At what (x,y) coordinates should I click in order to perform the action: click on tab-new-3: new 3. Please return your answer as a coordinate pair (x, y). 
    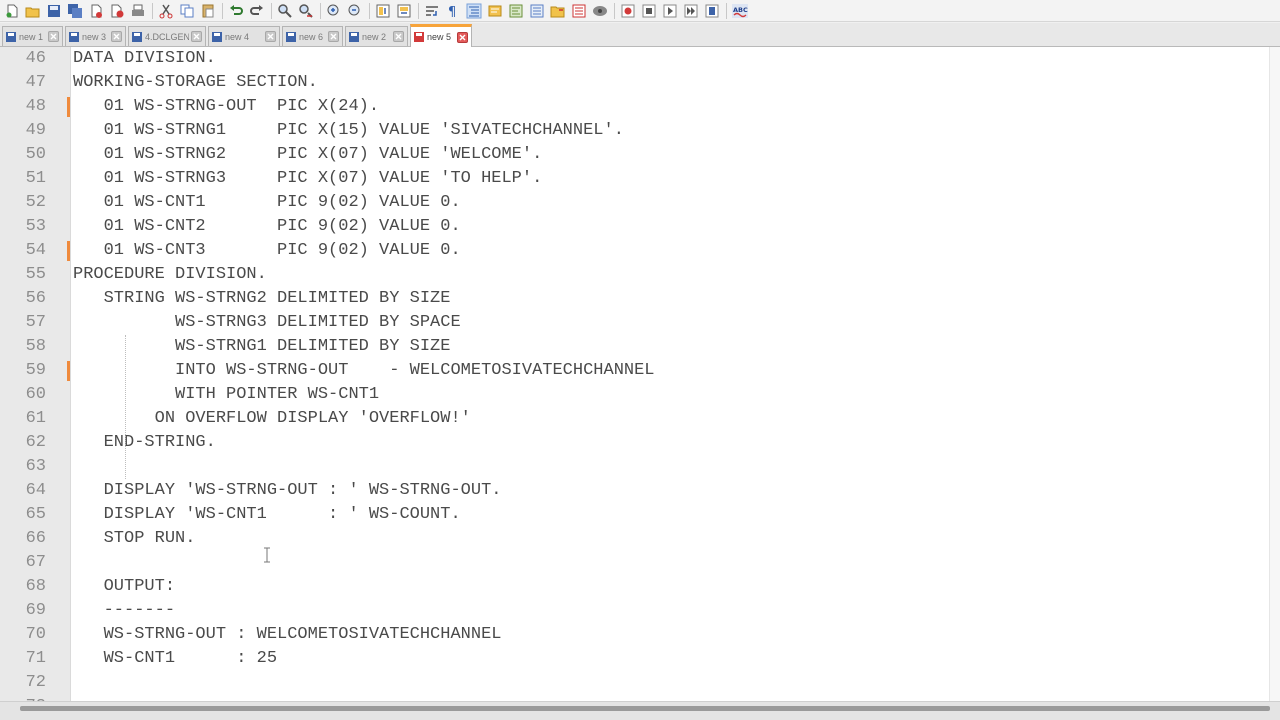
    Looking at the image, I should click on (95, 36).